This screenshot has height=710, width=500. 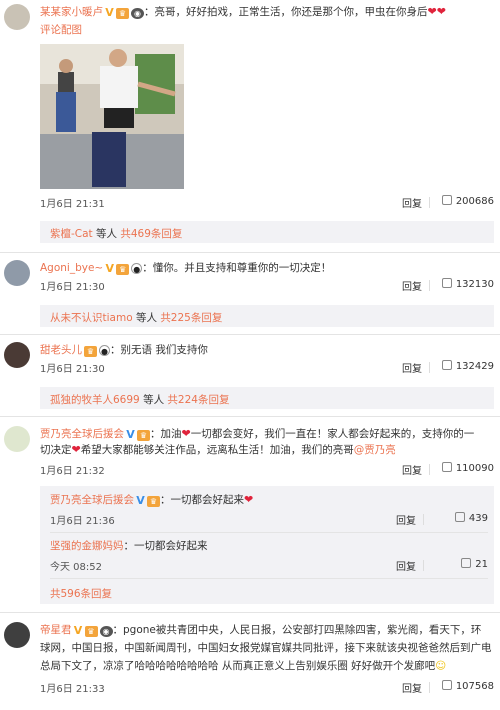 I want to click on comment-text: 希望大家都能够关注作品，远离私生活！加油，我们的亮哥, so click(x=217, y=450).